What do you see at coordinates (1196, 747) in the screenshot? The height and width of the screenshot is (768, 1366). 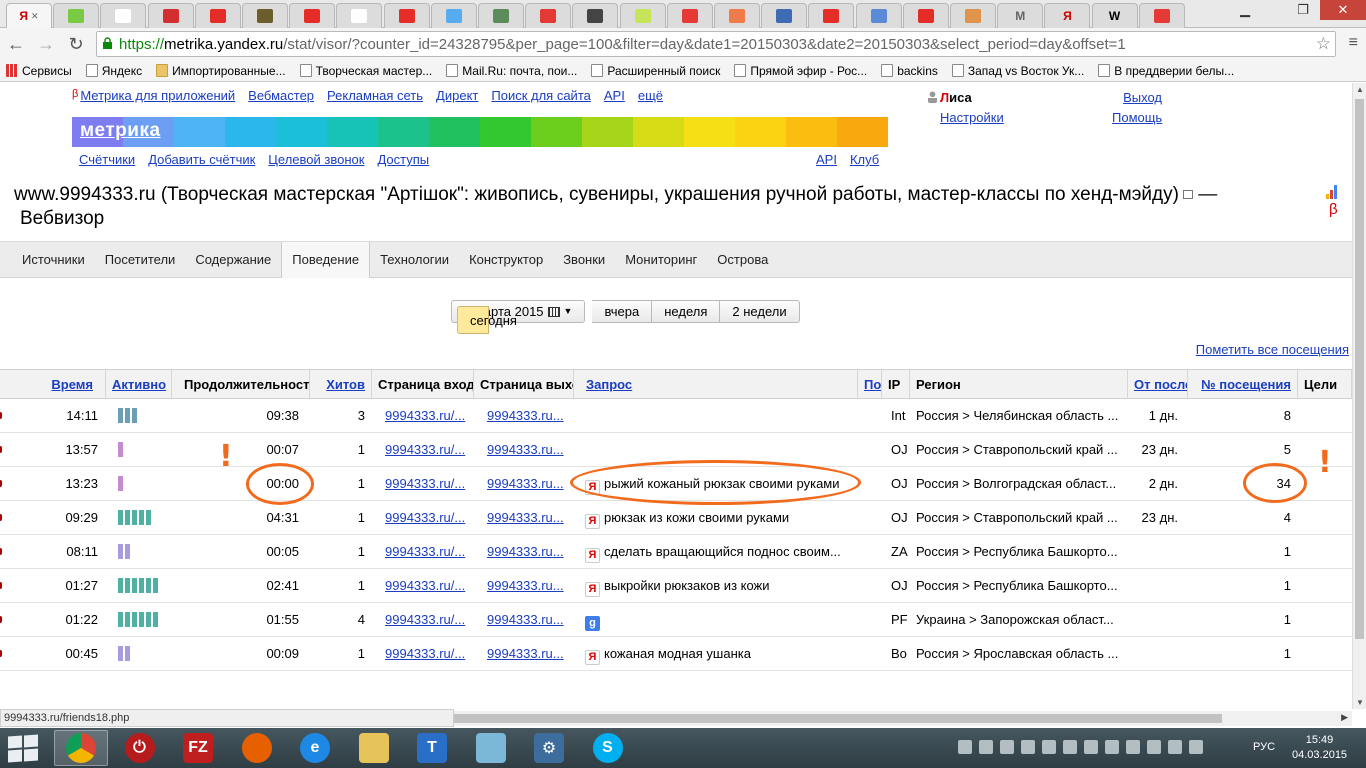 I see `volume-icon` at bounding box center [1196, 747].